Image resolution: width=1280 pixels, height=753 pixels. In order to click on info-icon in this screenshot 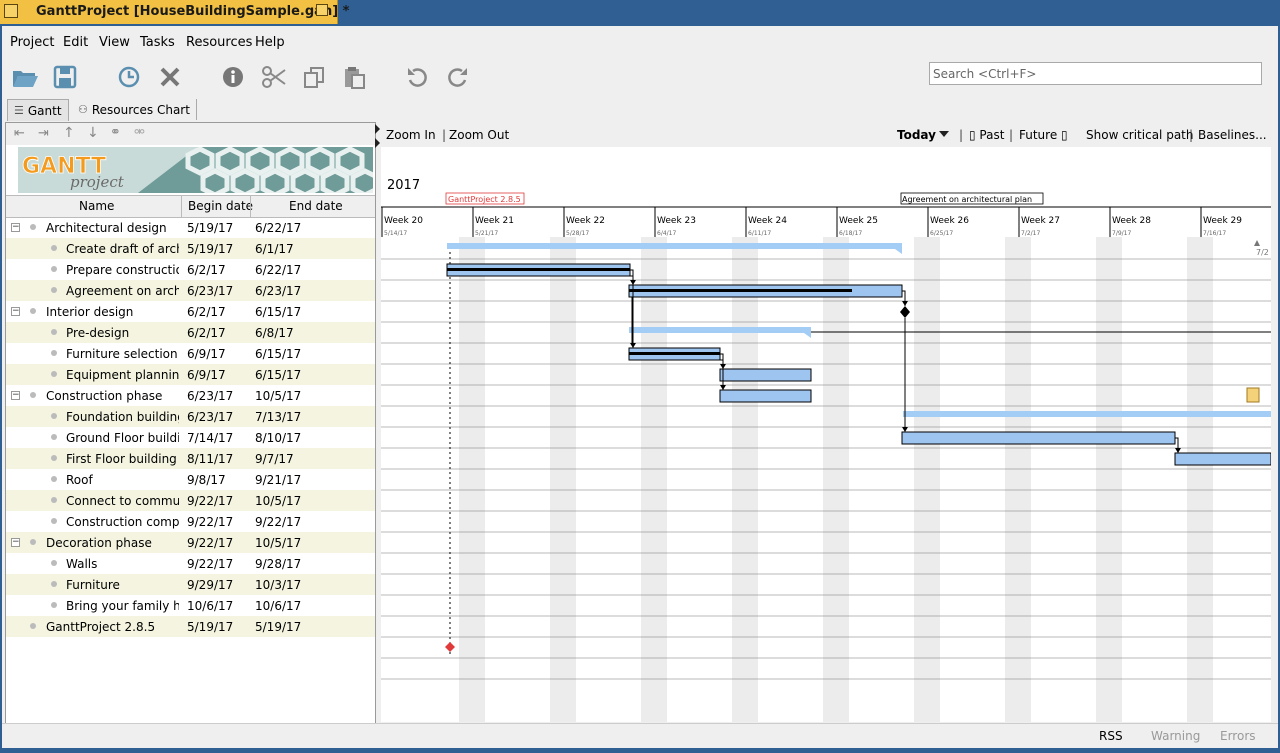, I will do `click(233, 77)`.